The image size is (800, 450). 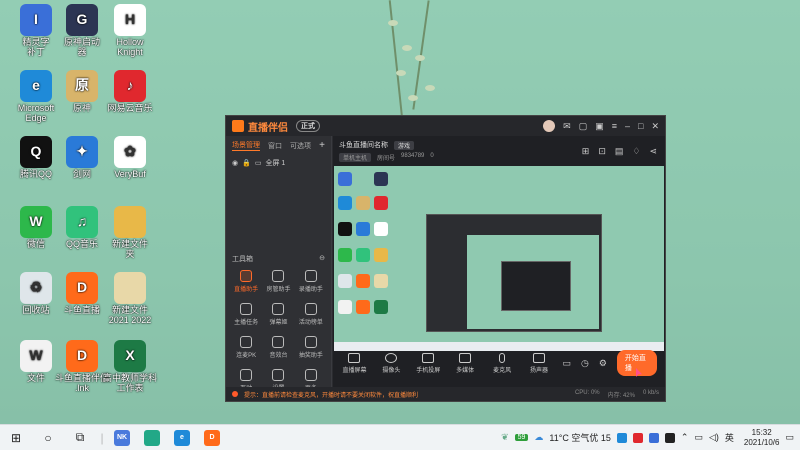 I want to click on toolbox-item: 直播助手, so click(x=246, y=281).